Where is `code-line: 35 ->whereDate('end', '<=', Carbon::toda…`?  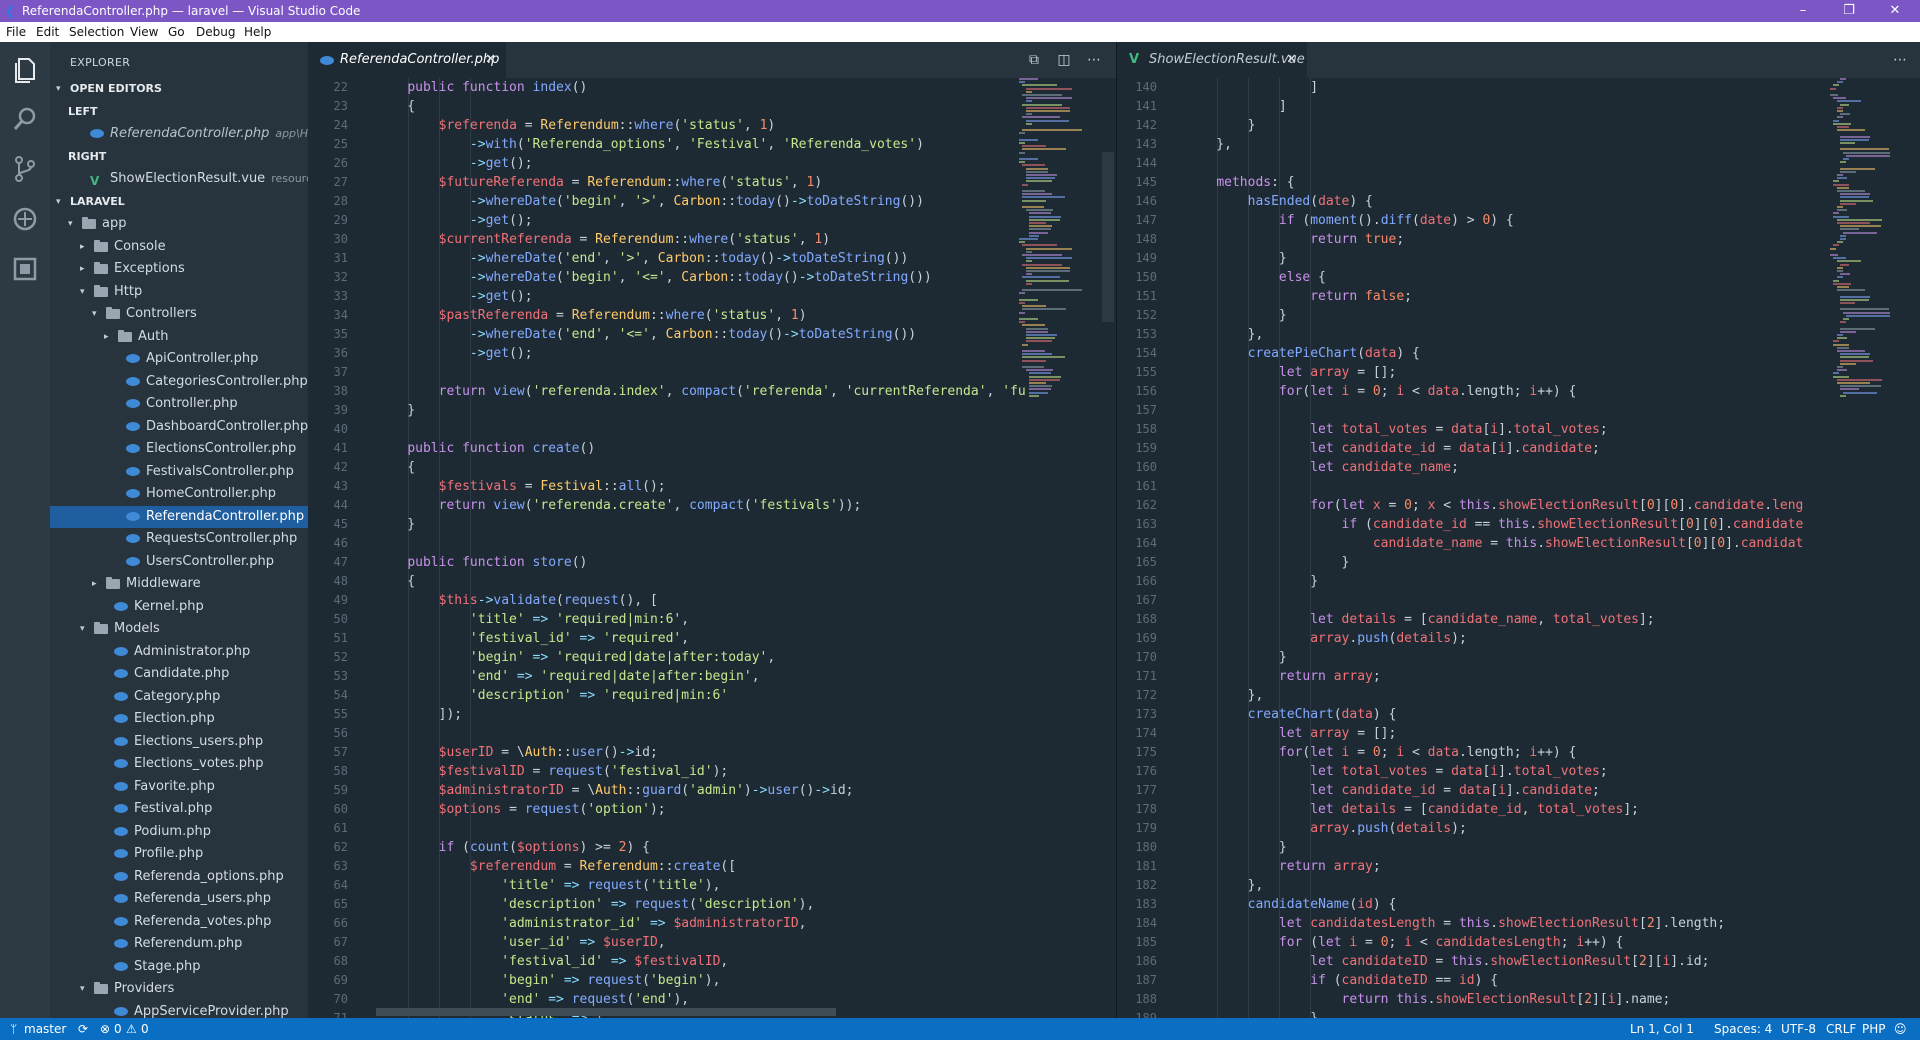 code-line: 35 ->whereDate('end', '<=', Carbon::toda… is located at coordinates (712, 334).